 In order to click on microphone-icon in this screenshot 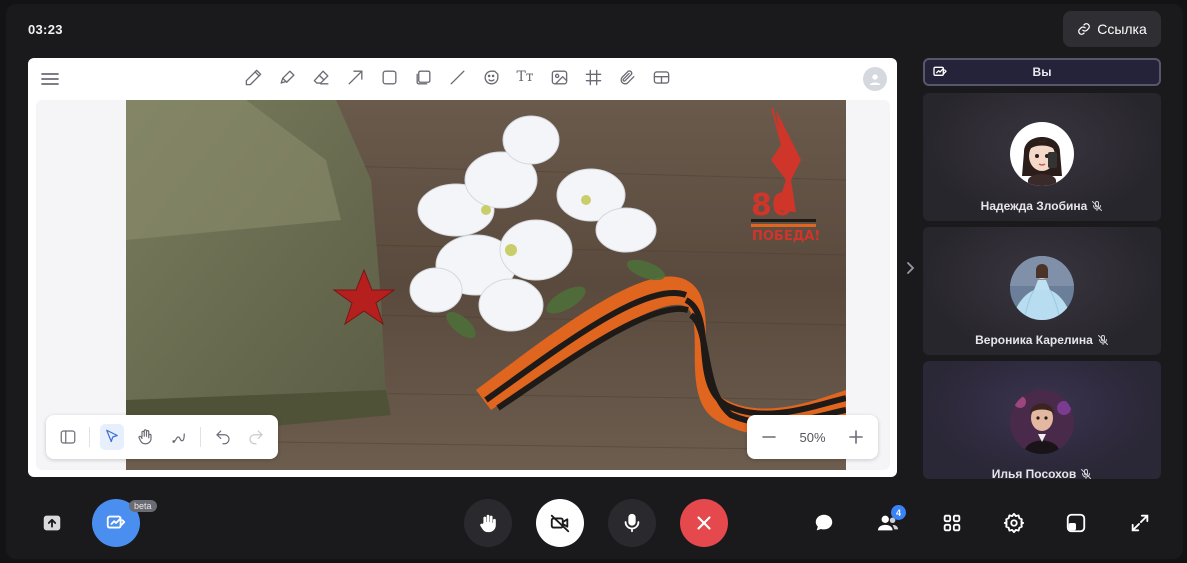, I will do `click(632, 523)`.